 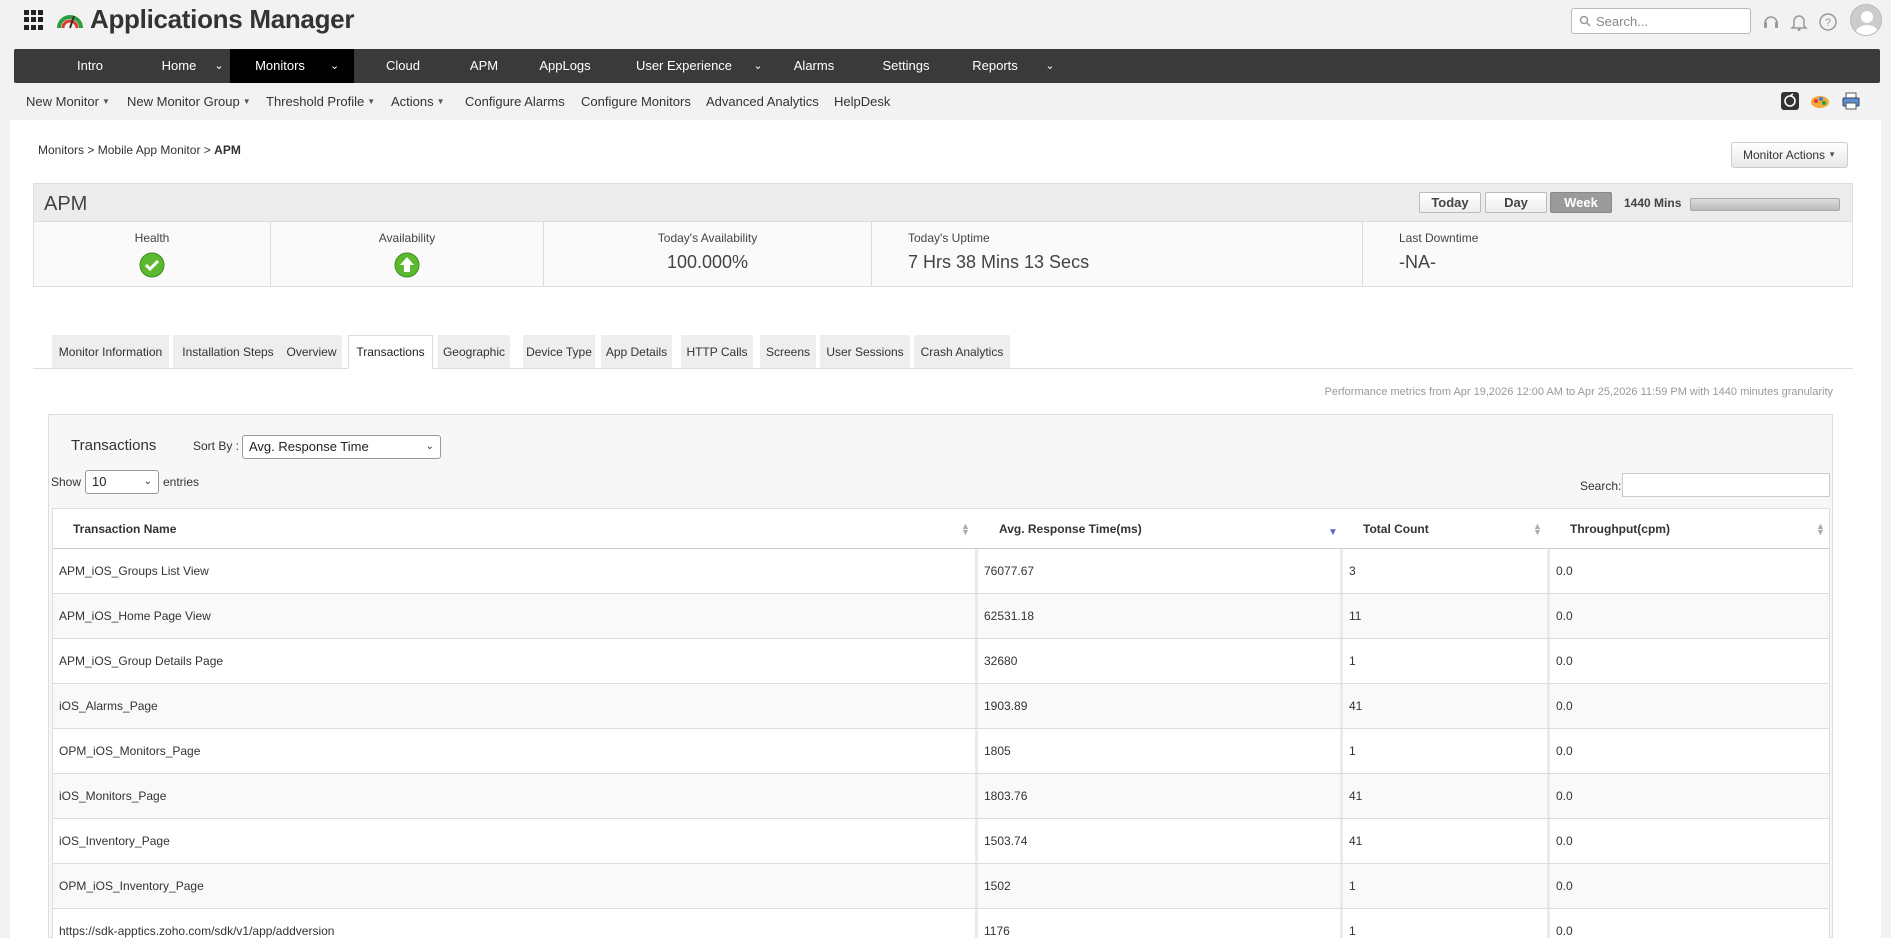 I want to click on page-size-select: 10 ⌄, so click(x=122, y=482).